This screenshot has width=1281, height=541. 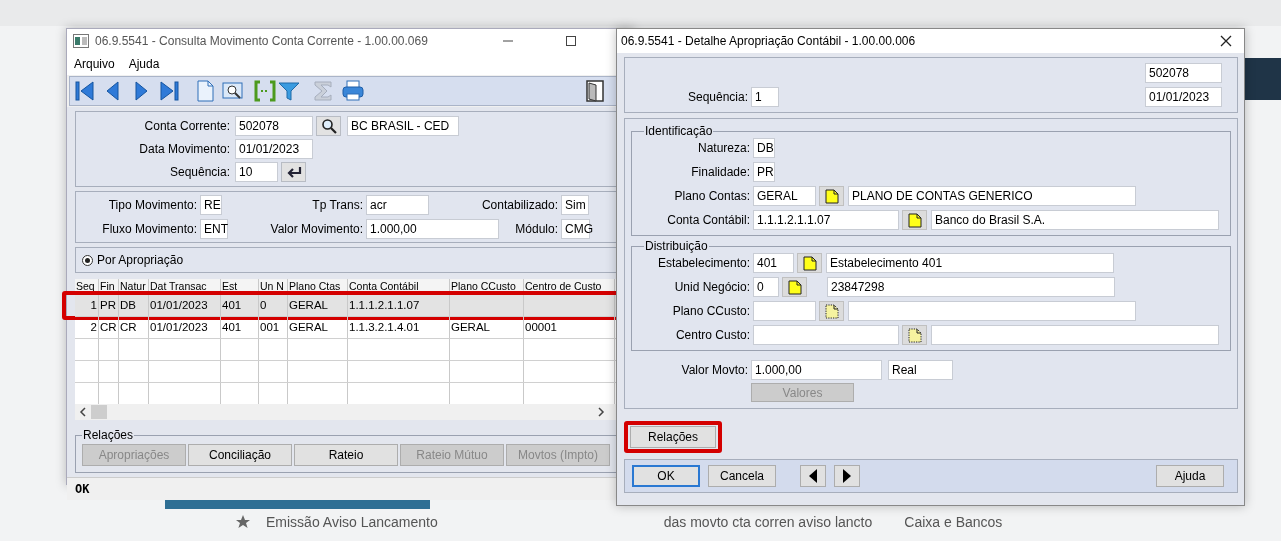 What do you see at coordinates (784, 196) in the screenshot?
I see `input-field: GERAL` at bounding box center [784, 196].